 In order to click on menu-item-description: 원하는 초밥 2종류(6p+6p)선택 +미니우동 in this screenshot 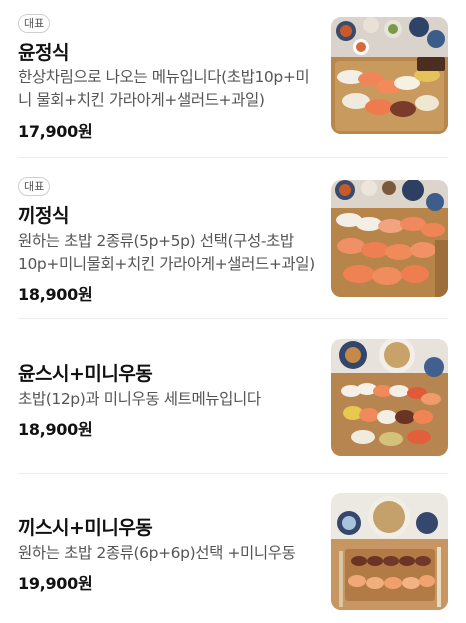, I will do `click(157, 553)`.